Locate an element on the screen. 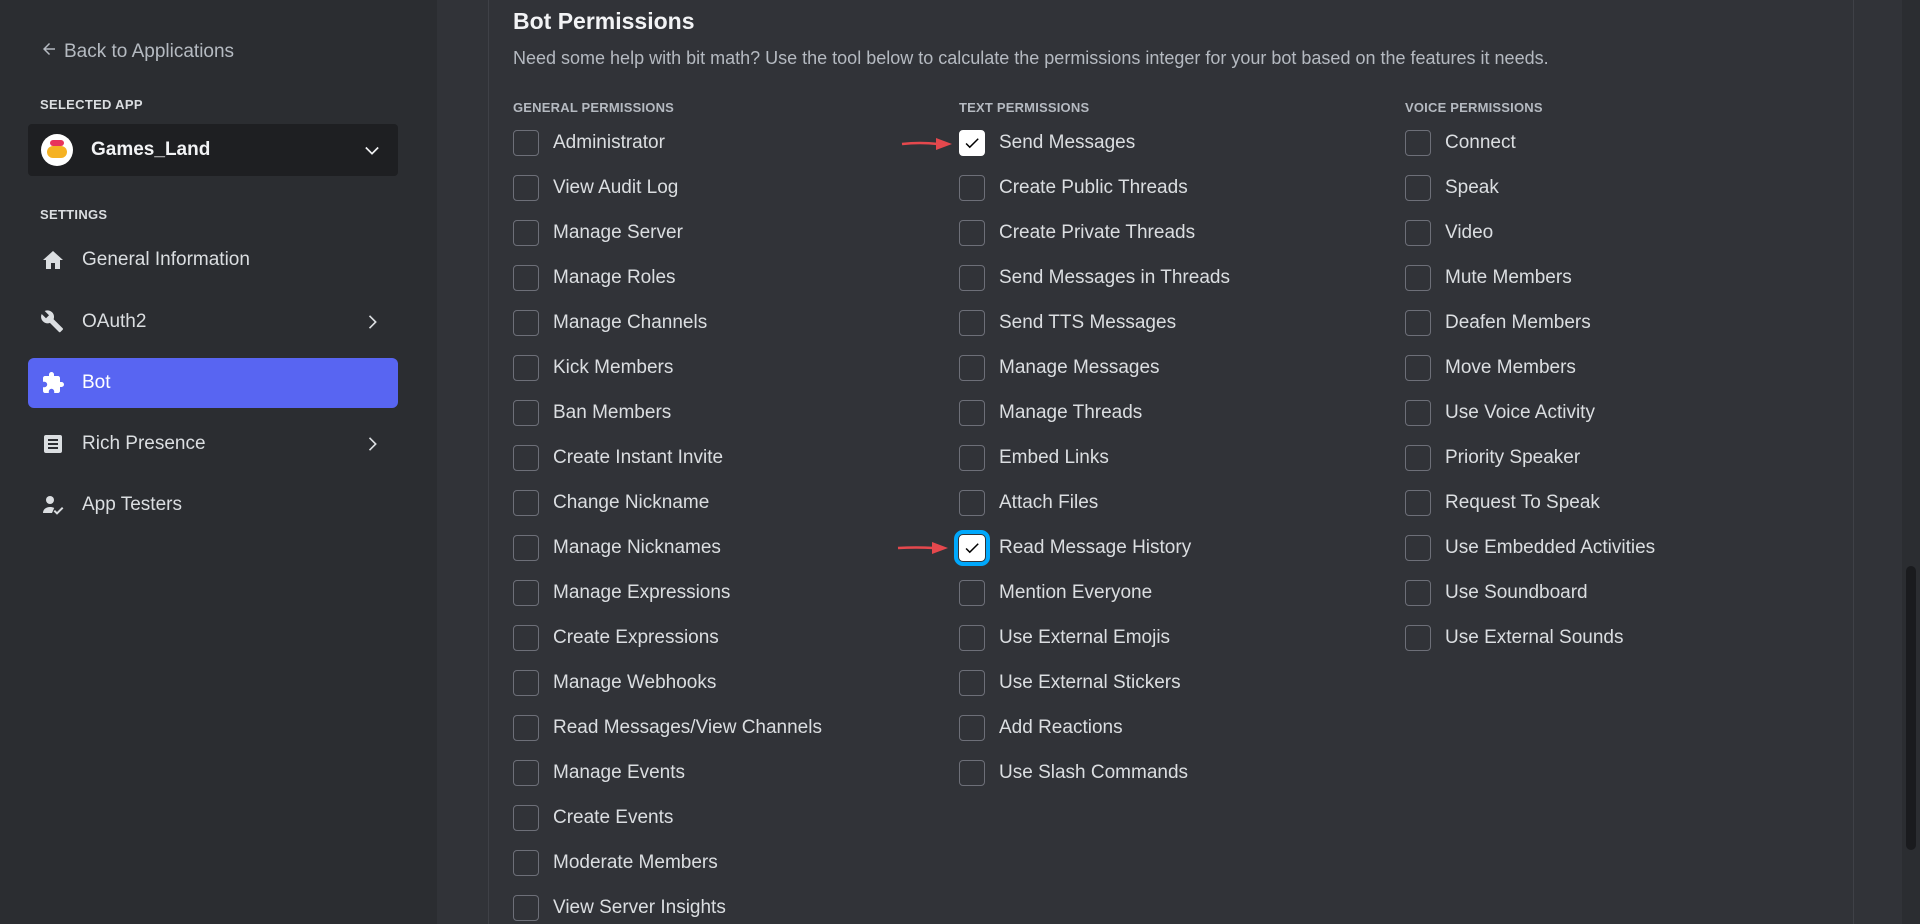  sidebar-item-oauth2: OAuth2 is located at coordinates (213, 322).